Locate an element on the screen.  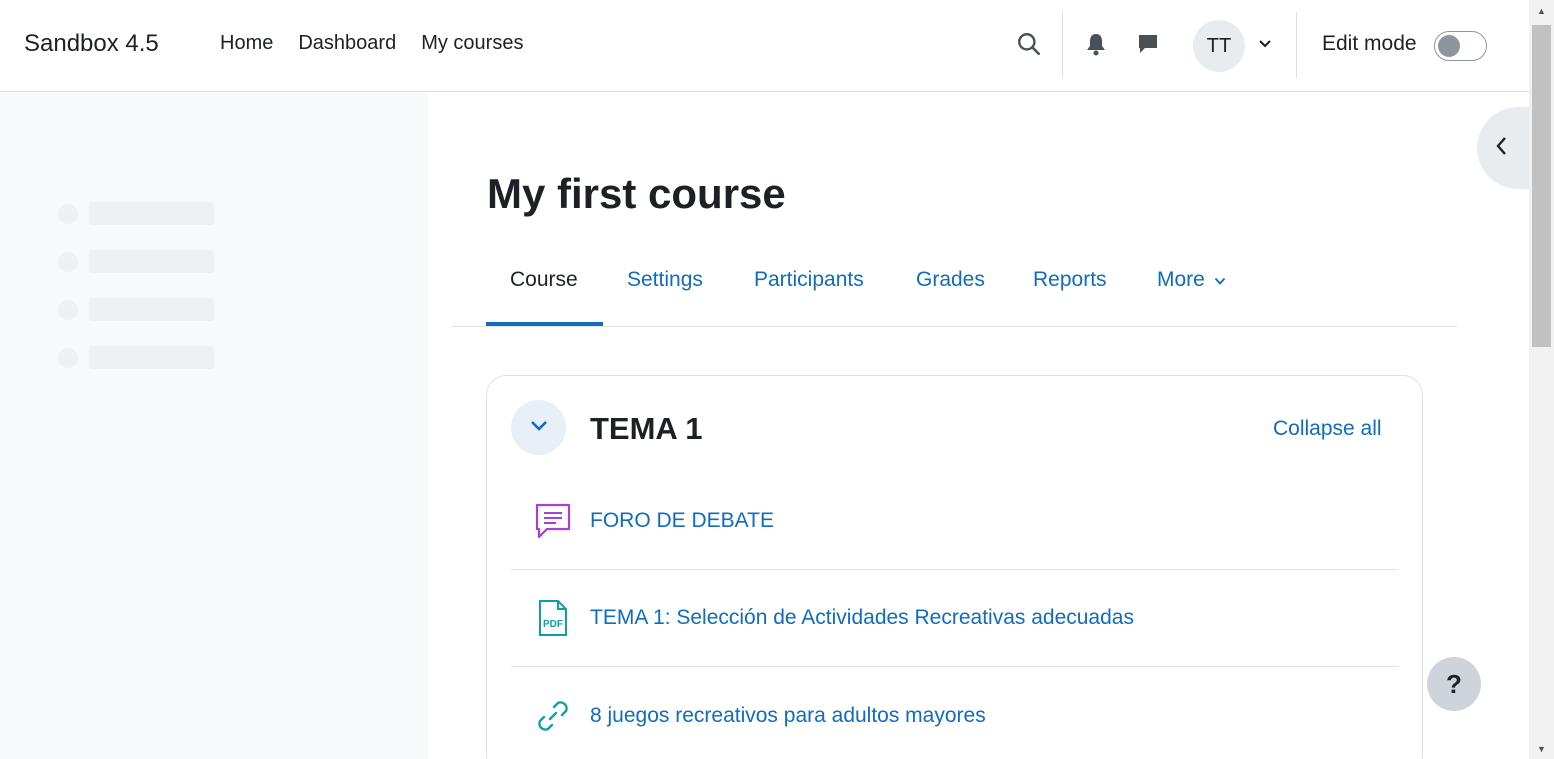
tab-more-label: More is located at coordinates (1181, 279).